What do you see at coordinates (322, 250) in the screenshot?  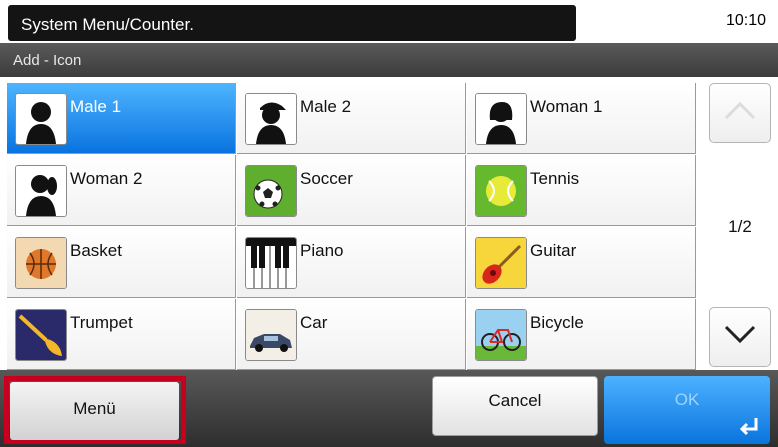 I see `icon-option-label: Piano` at bounding box center [322, 250].